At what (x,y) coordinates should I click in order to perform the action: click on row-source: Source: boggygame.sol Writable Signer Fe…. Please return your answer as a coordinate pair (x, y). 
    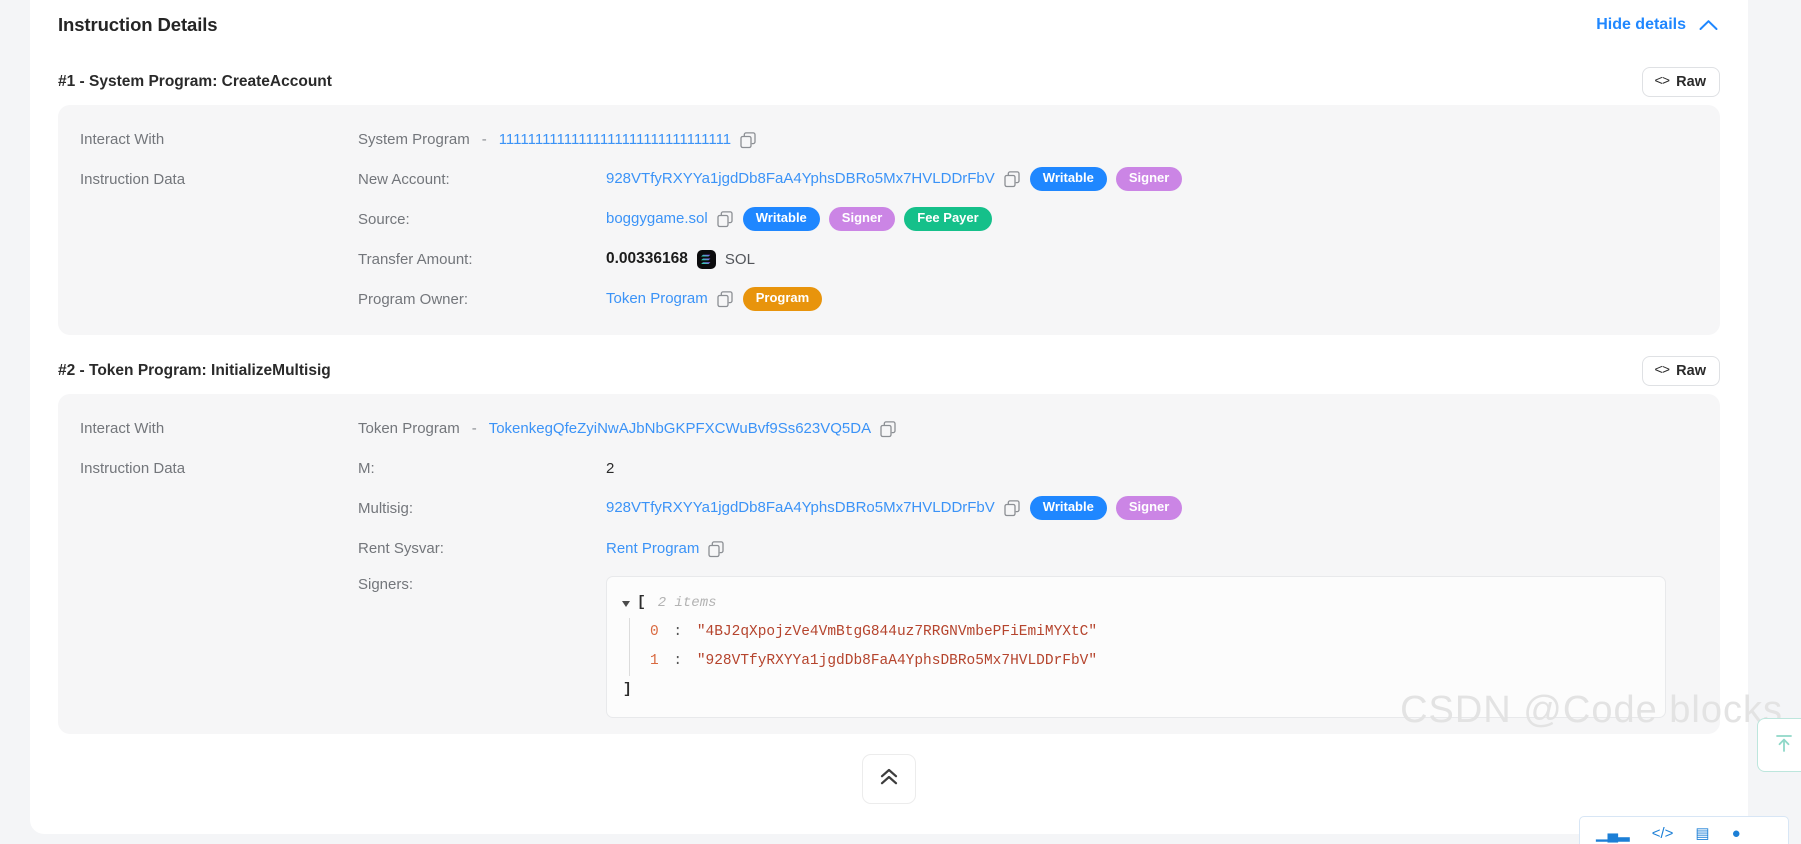
    Looking at the image, I should click on (1039, 219).